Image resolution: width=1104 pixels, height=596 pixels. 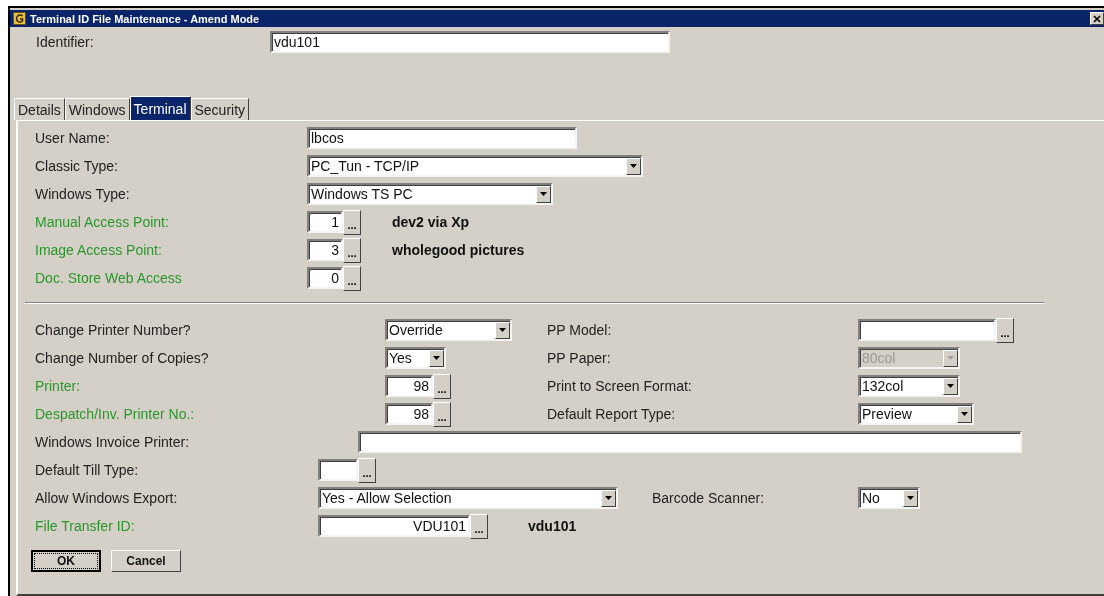 What do you see at coordinates (552, 526) in the screenshot?
I see `lookup-description: vdu101` at bounding box center [552, 526].